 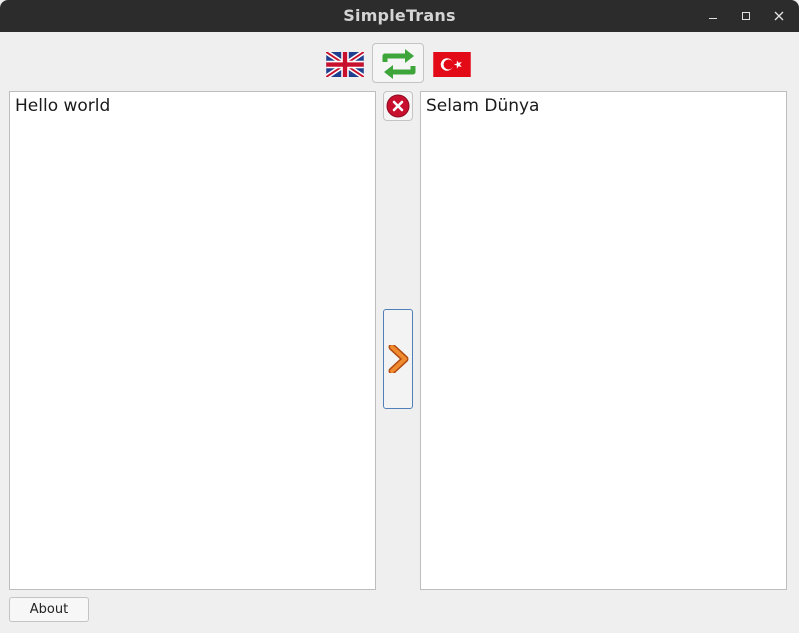 I want to click on minimize-button, so click(x=713, y=16).